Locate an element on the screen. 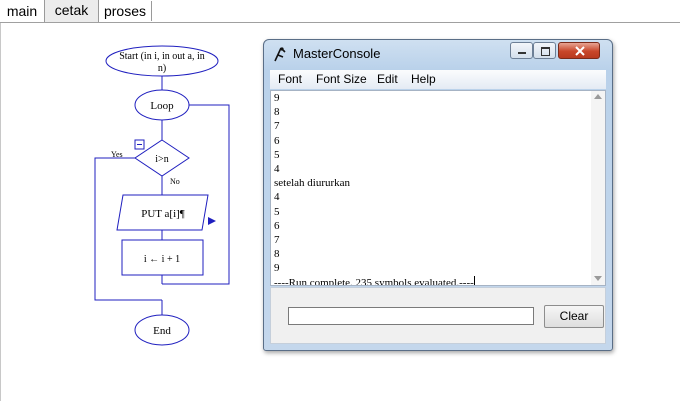 This screenshot has height=401, width=680. window-title: MasterConsole is located at coordinates (337, 53).